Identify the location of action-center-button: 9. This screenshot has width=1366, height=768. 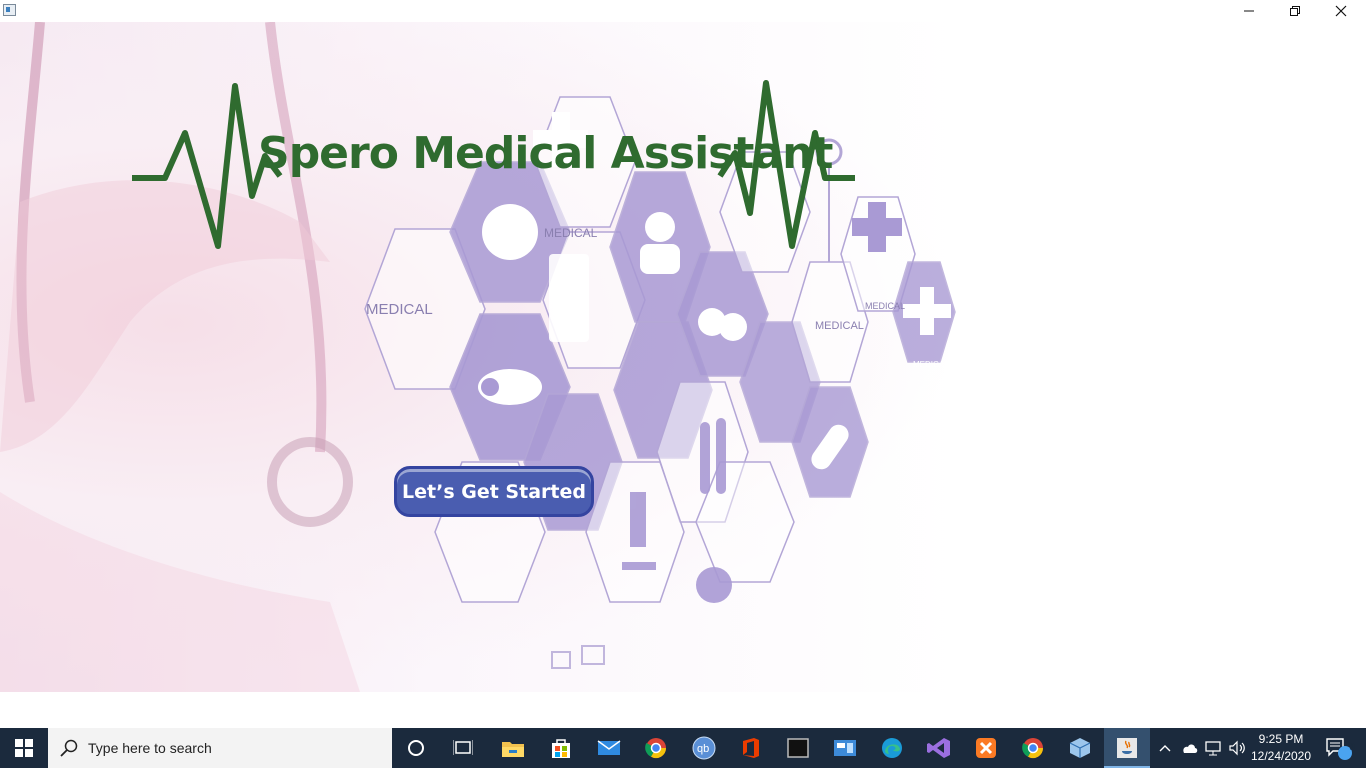
(1338, 748).